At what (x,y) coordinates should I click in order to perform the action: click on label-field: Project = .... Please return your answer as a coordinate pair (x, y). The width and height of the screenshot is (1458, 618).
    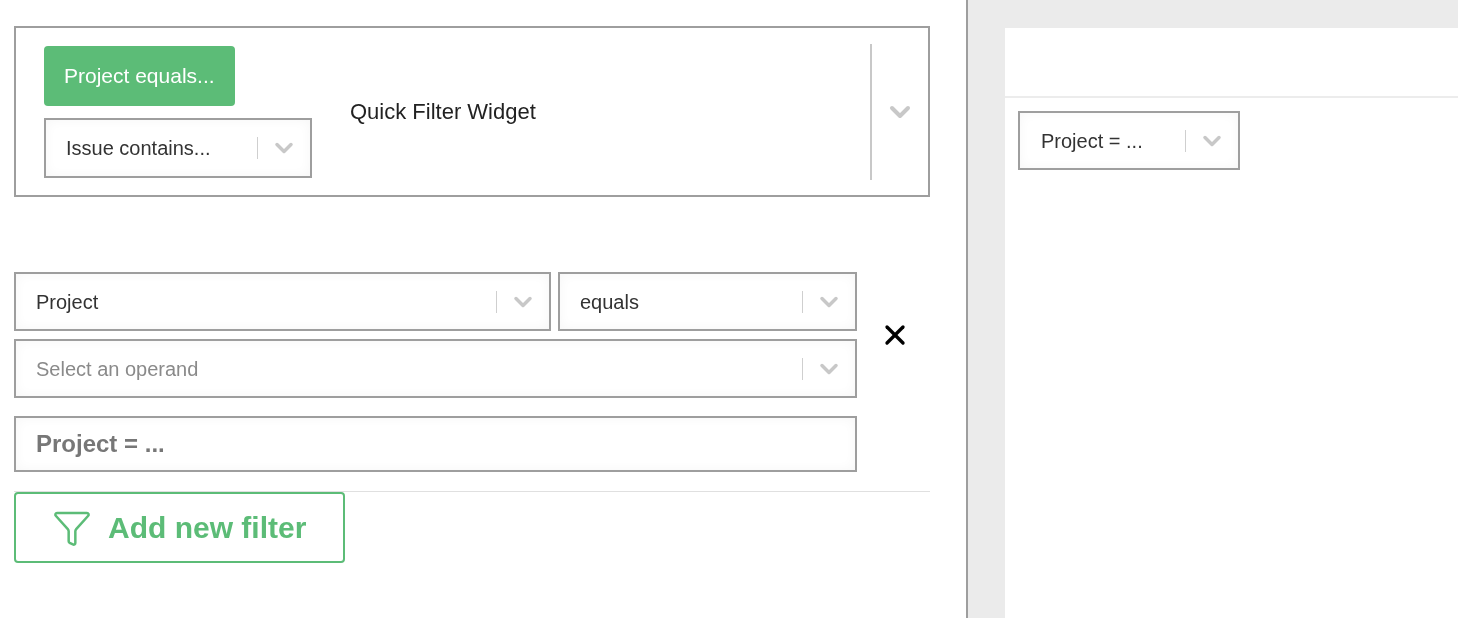
    Looking at the image, I should click on (435, 444).